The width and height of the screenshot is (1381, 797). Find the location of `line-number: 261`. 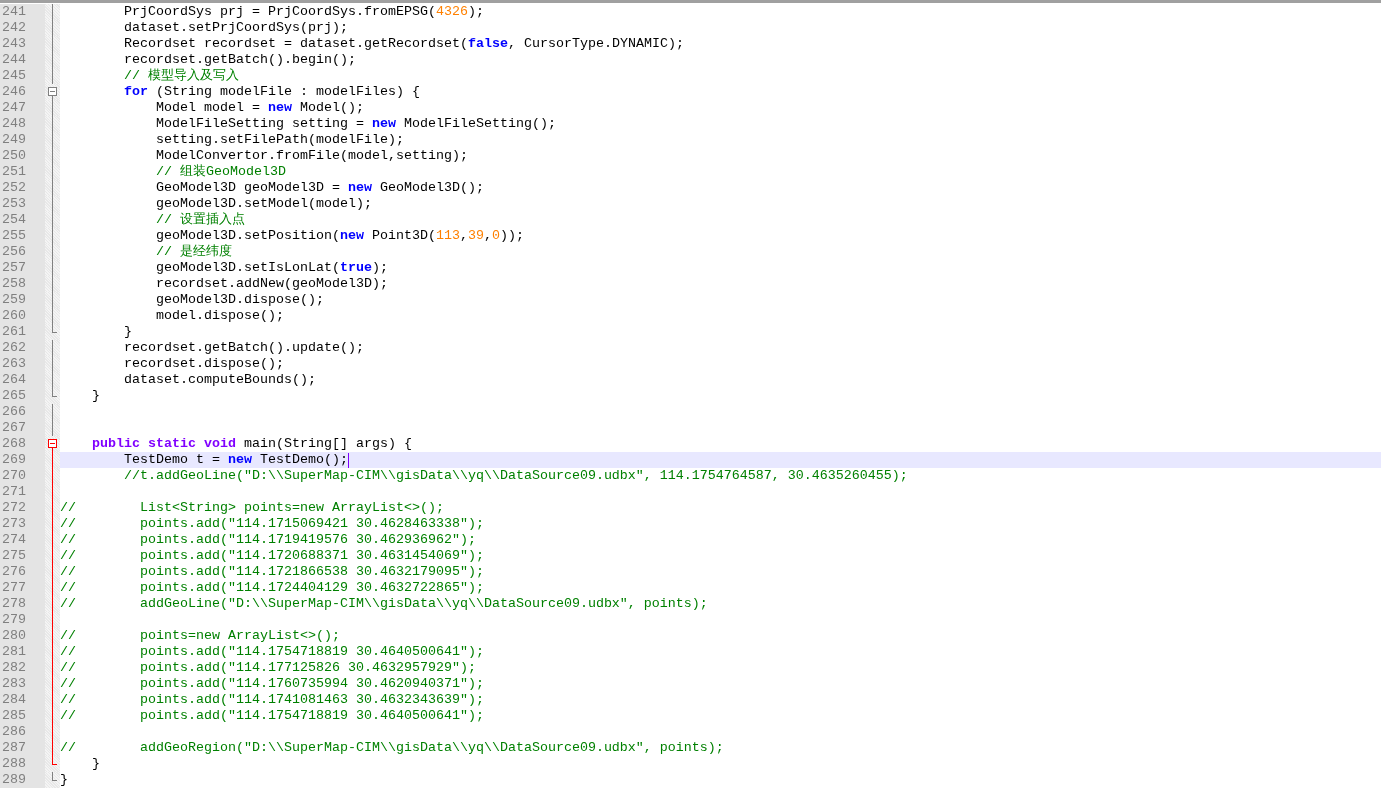

line-number: 261 is located at coordinates (22, 332).